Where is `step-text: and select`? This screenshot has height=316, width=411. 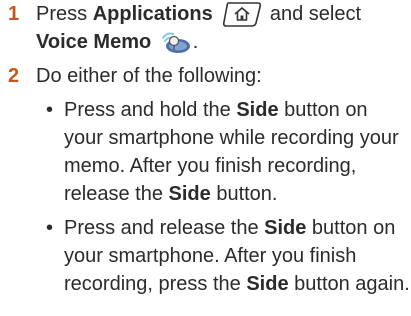 step-text: and select is located at coordinates (312, 14).